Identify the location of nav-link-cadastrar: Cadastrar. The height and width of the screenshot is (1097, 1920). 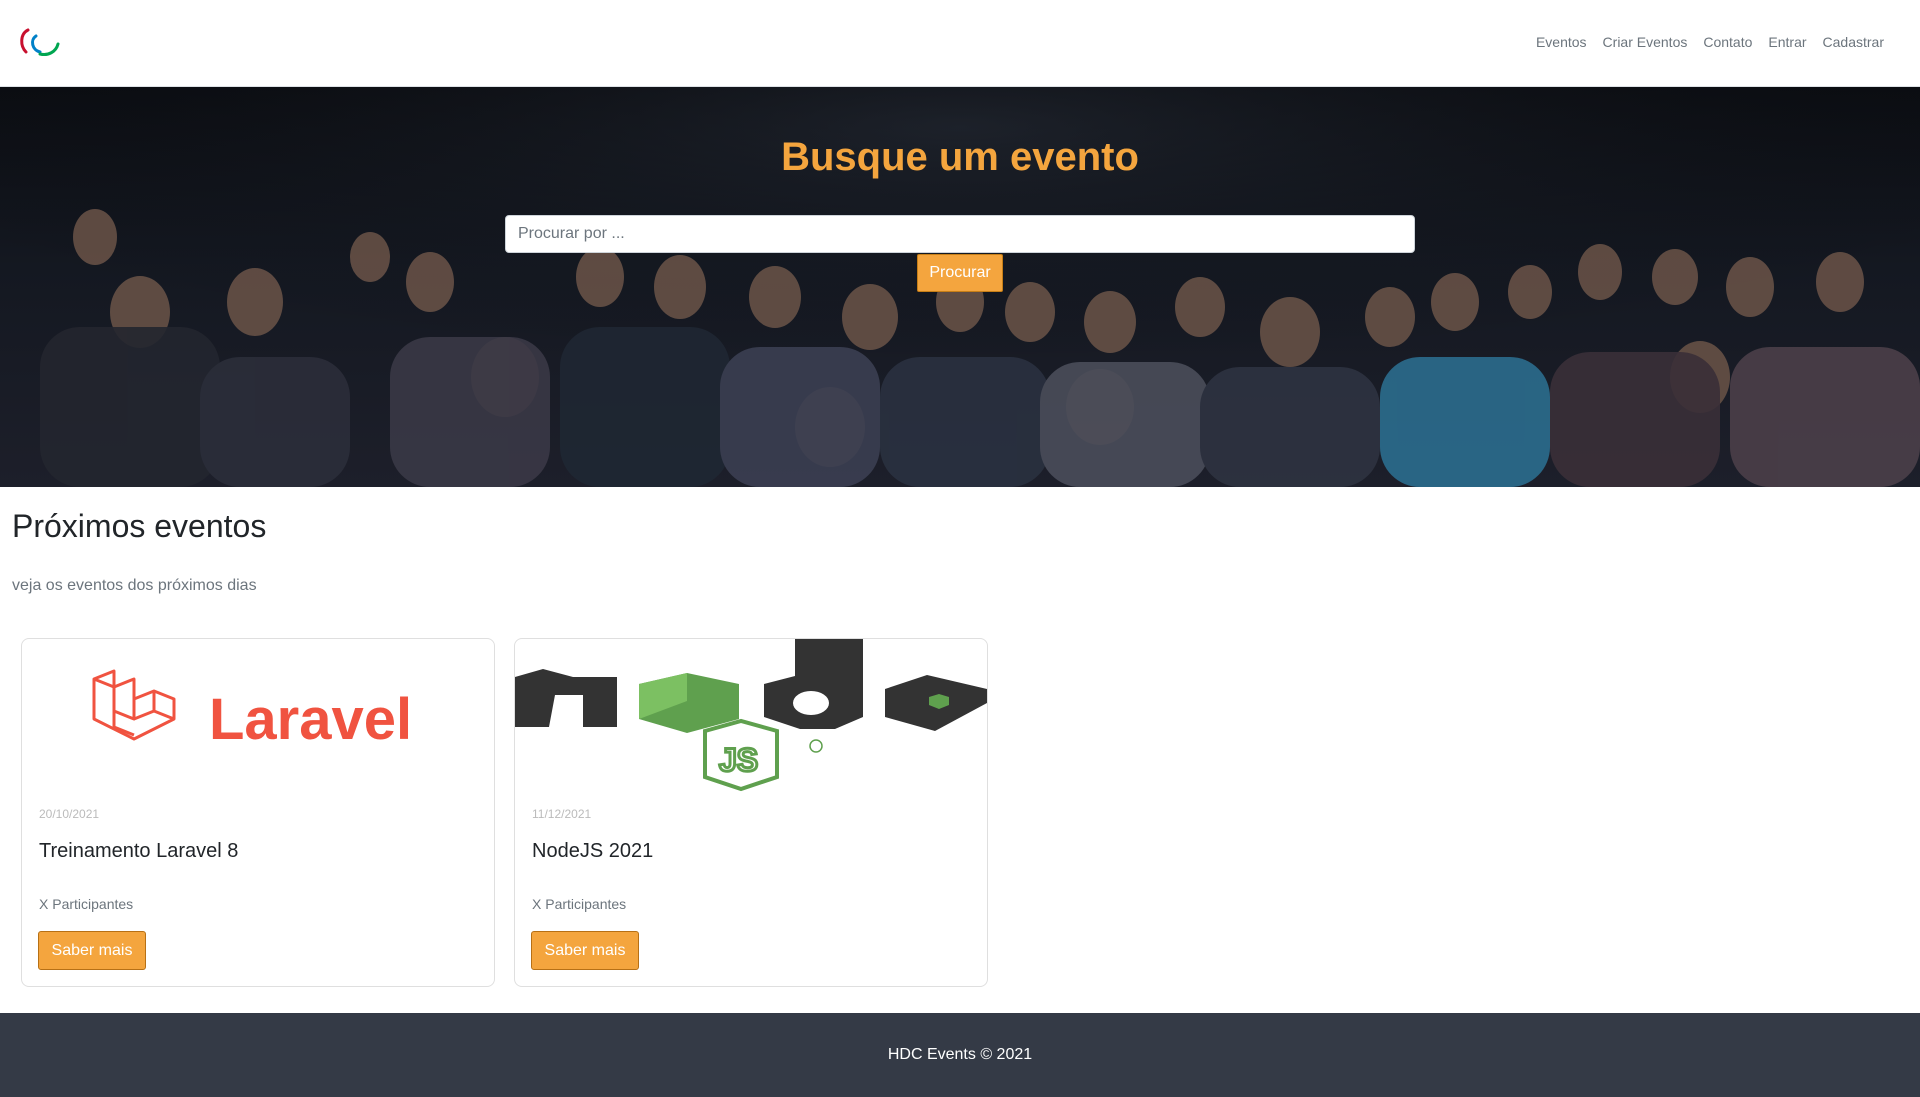
(1853, 42).